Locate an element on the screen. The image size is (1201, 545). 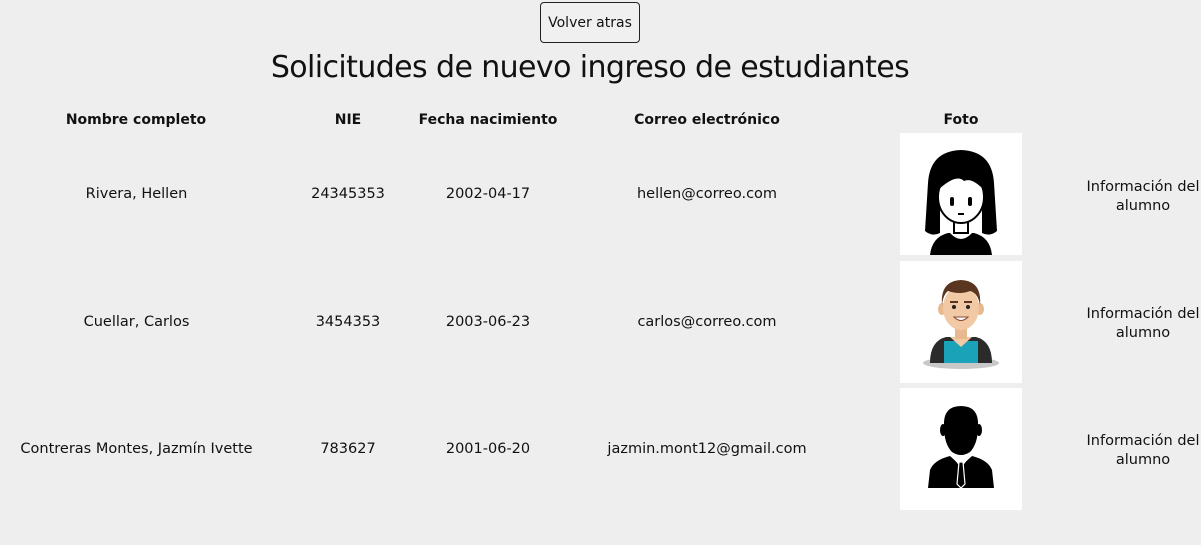
student-name: Cuellar, Carlos is located at coordinates (136, 322).